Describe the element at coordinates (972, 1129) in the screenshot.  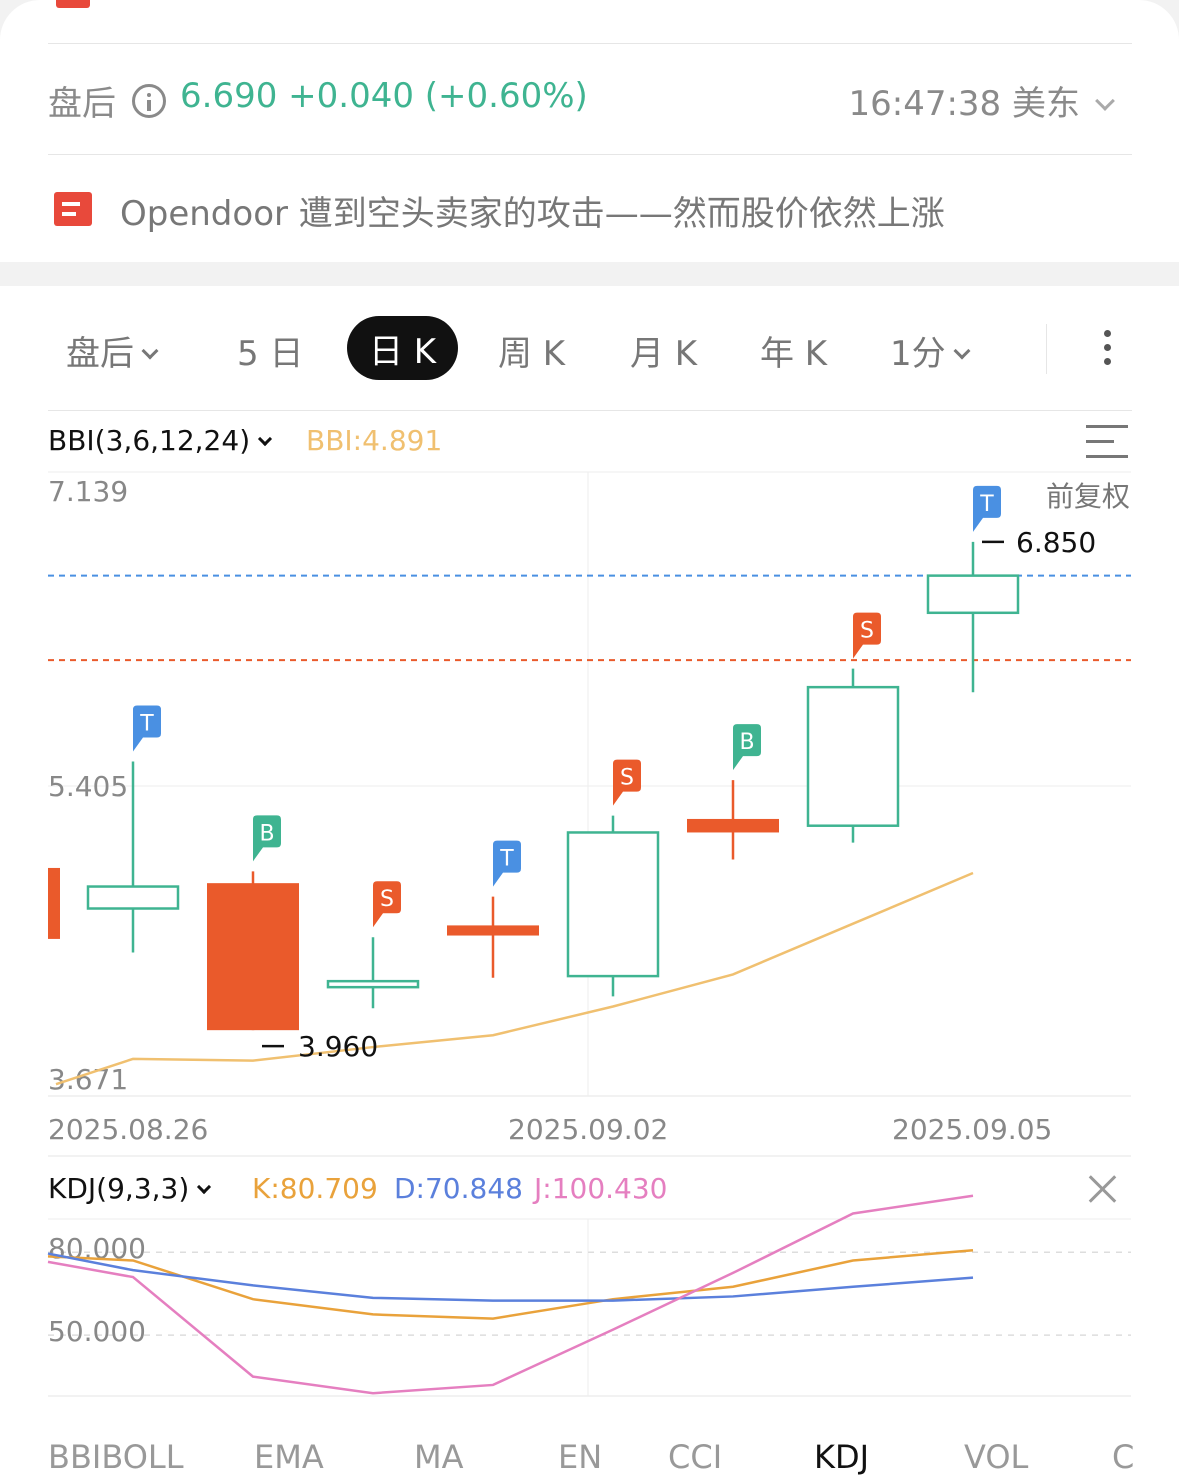
I see `x-axis-label: 2025.09.05` at that location.